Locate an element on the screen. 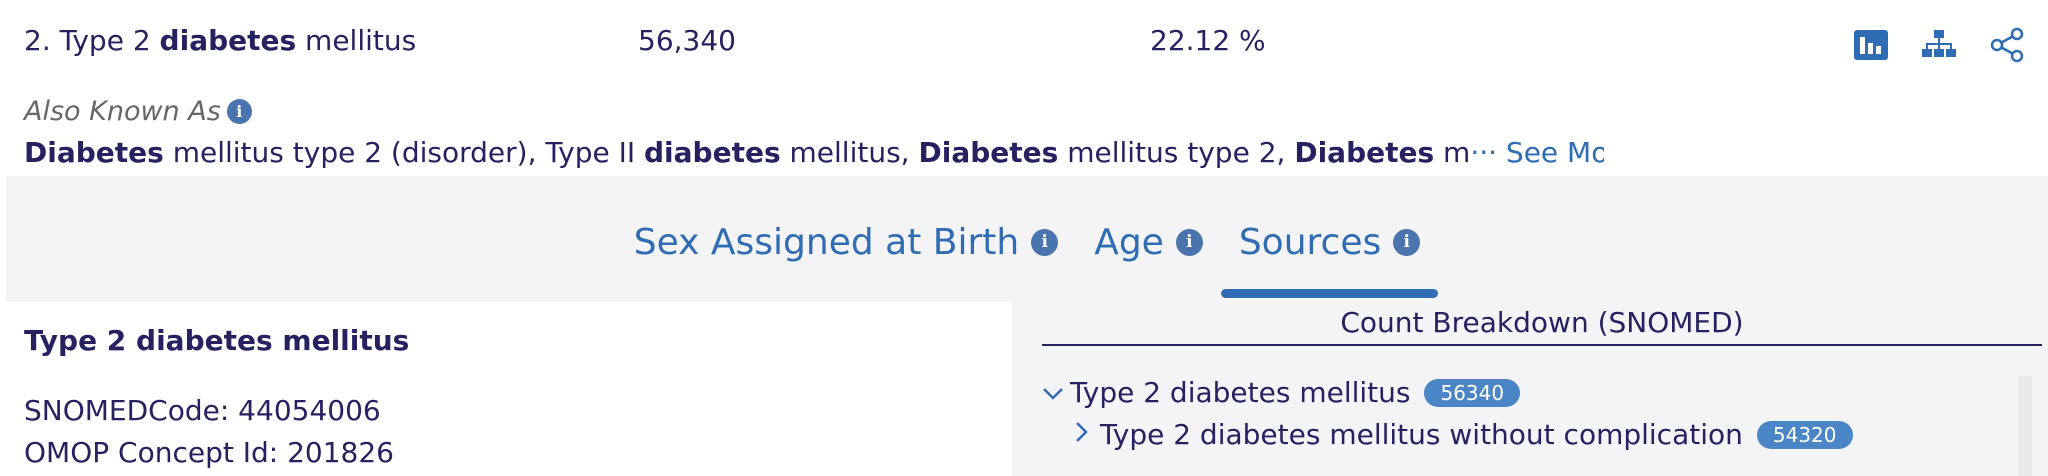 This screenshot has width=2048, height=476. tab-label: Age is located at coordinates (1129, 242).